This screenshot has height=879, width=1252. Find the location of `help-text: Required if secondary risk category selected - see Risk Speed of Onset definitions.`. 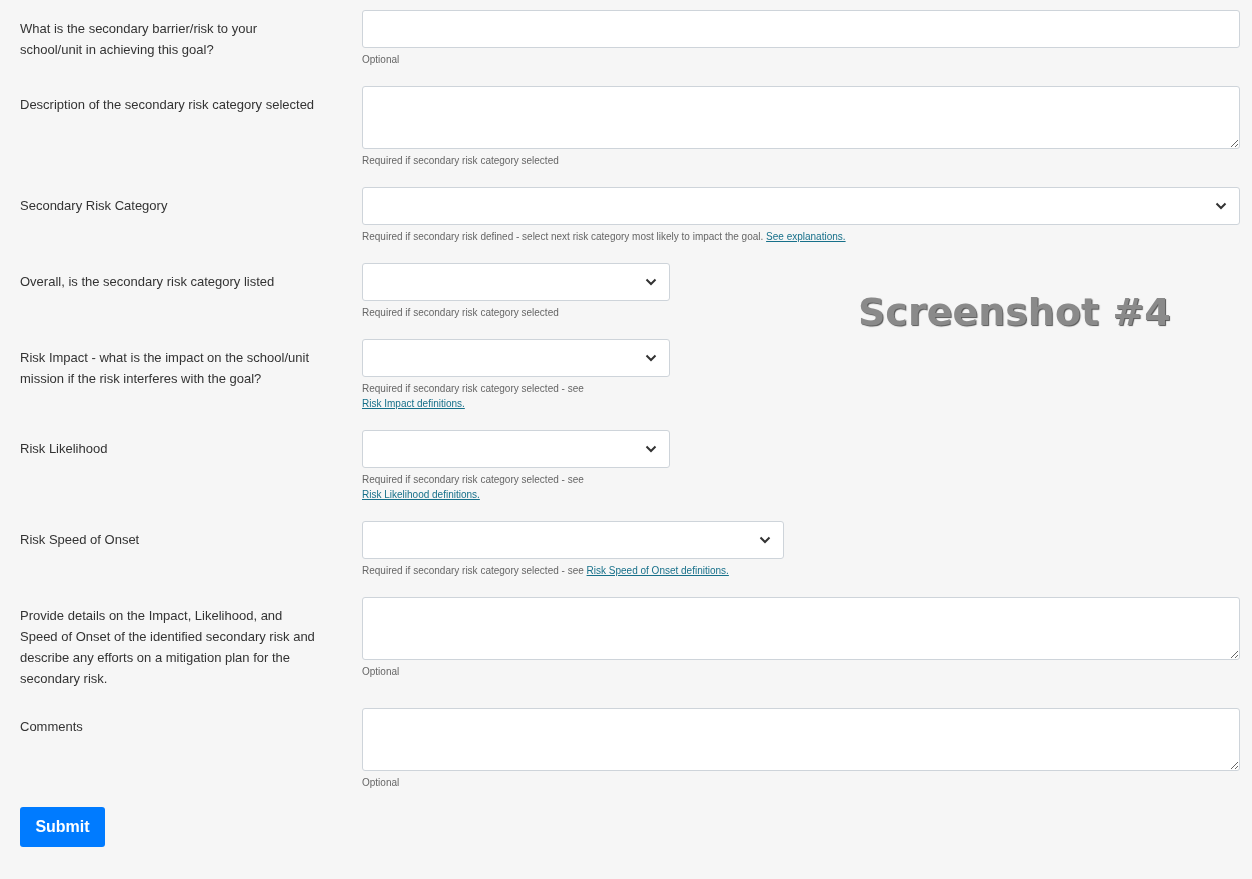

help-text: Required if secondary risk category selected - see Risk Speed of Onset definitions. is located at coordinates (546, 571).